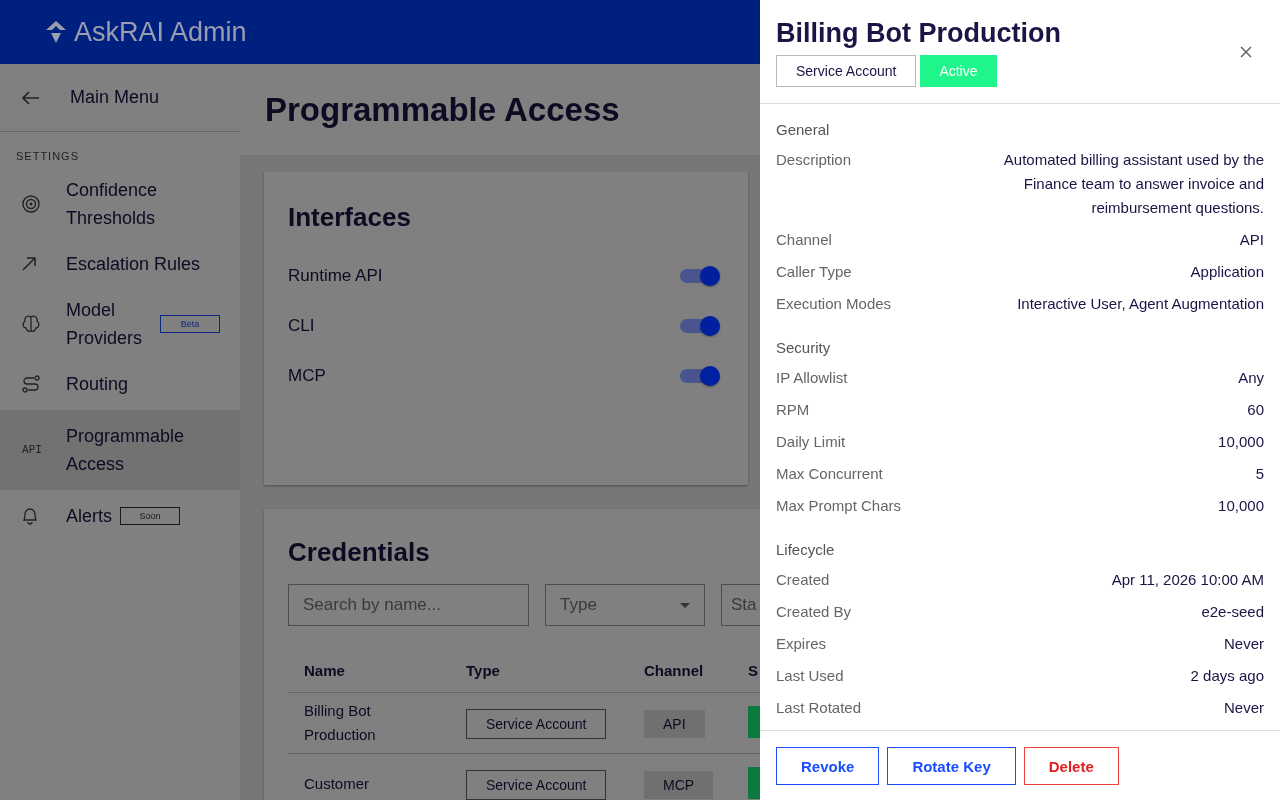 Image resolution: width=1280 pixels, height=800 pixels. I want to click on close-icon, so click(1246, 52).